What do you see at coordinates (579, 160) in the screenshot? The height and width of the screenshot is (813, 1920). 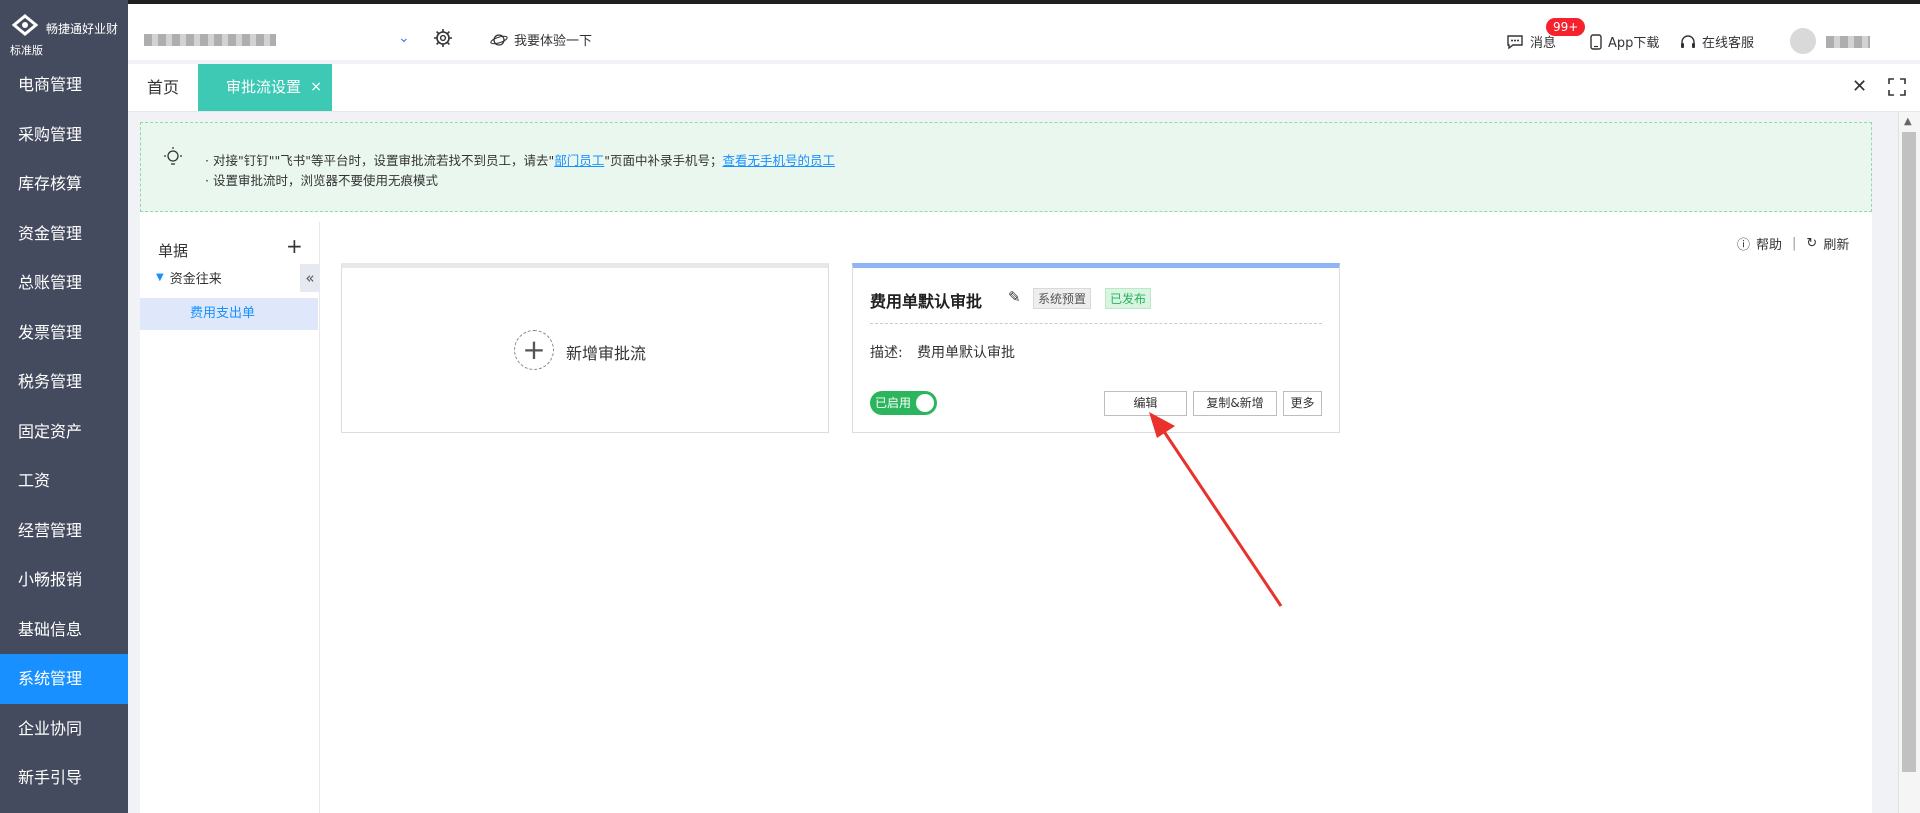 I see `department-staff-link: 部门员工` at bounding box center [579, 160].